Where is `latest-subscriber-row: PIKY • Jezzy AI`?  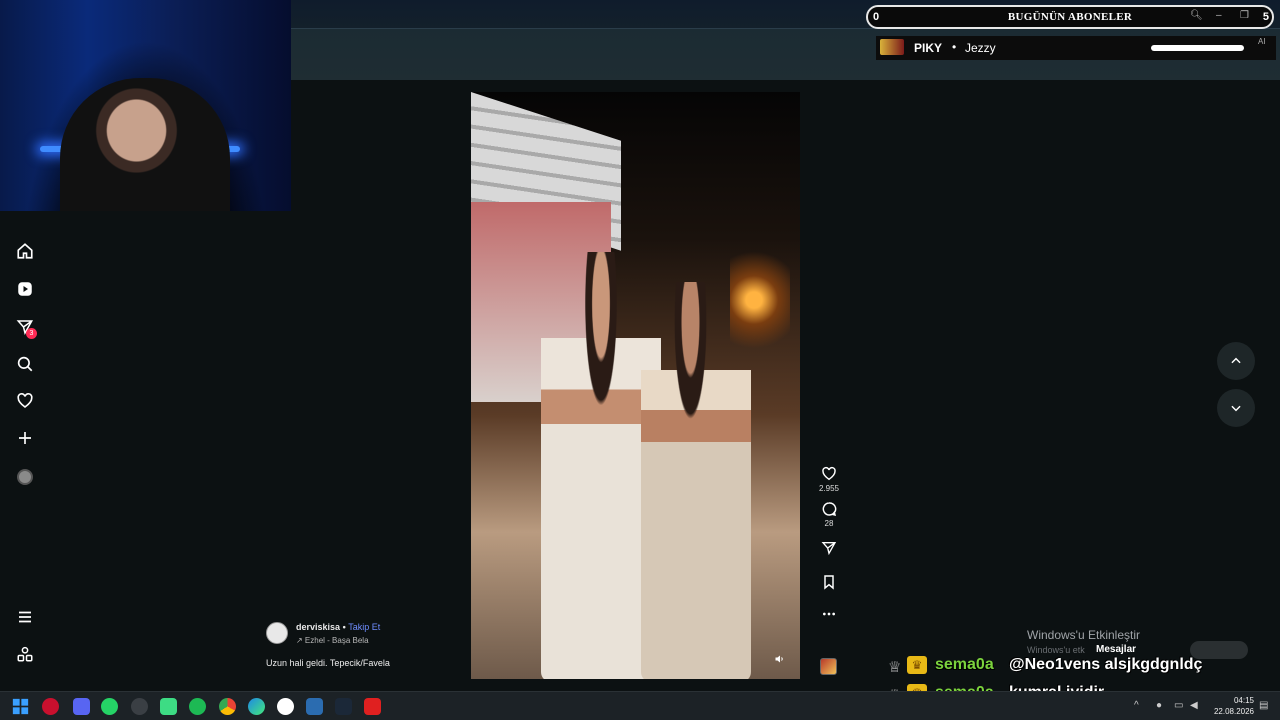
latest-subscriber-row: PIKY • Jezzy AI is located at coordinates (1076, 48).